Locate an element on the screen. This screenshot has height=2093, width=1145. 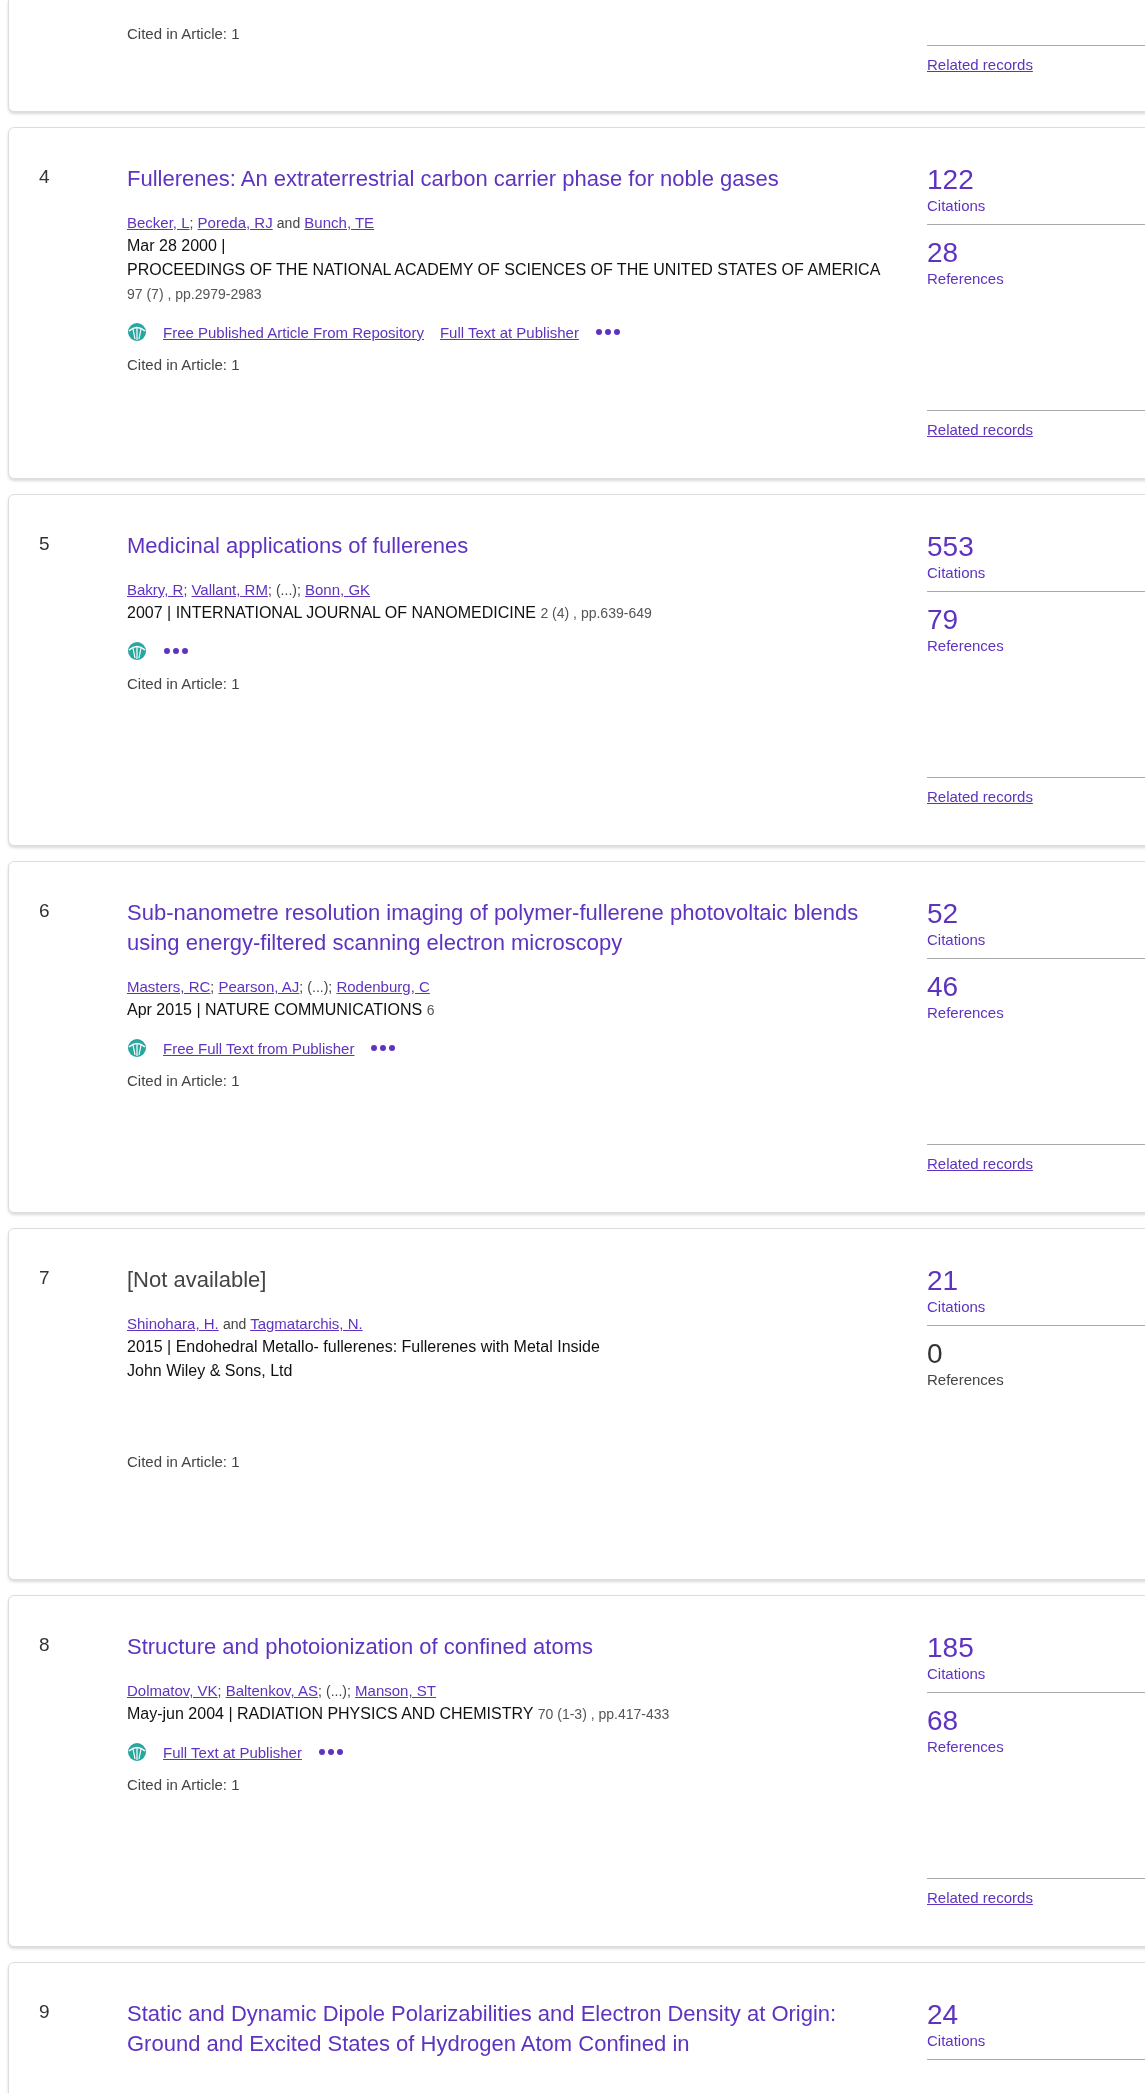
count-link: 79 is located at coordinates (943, 620).